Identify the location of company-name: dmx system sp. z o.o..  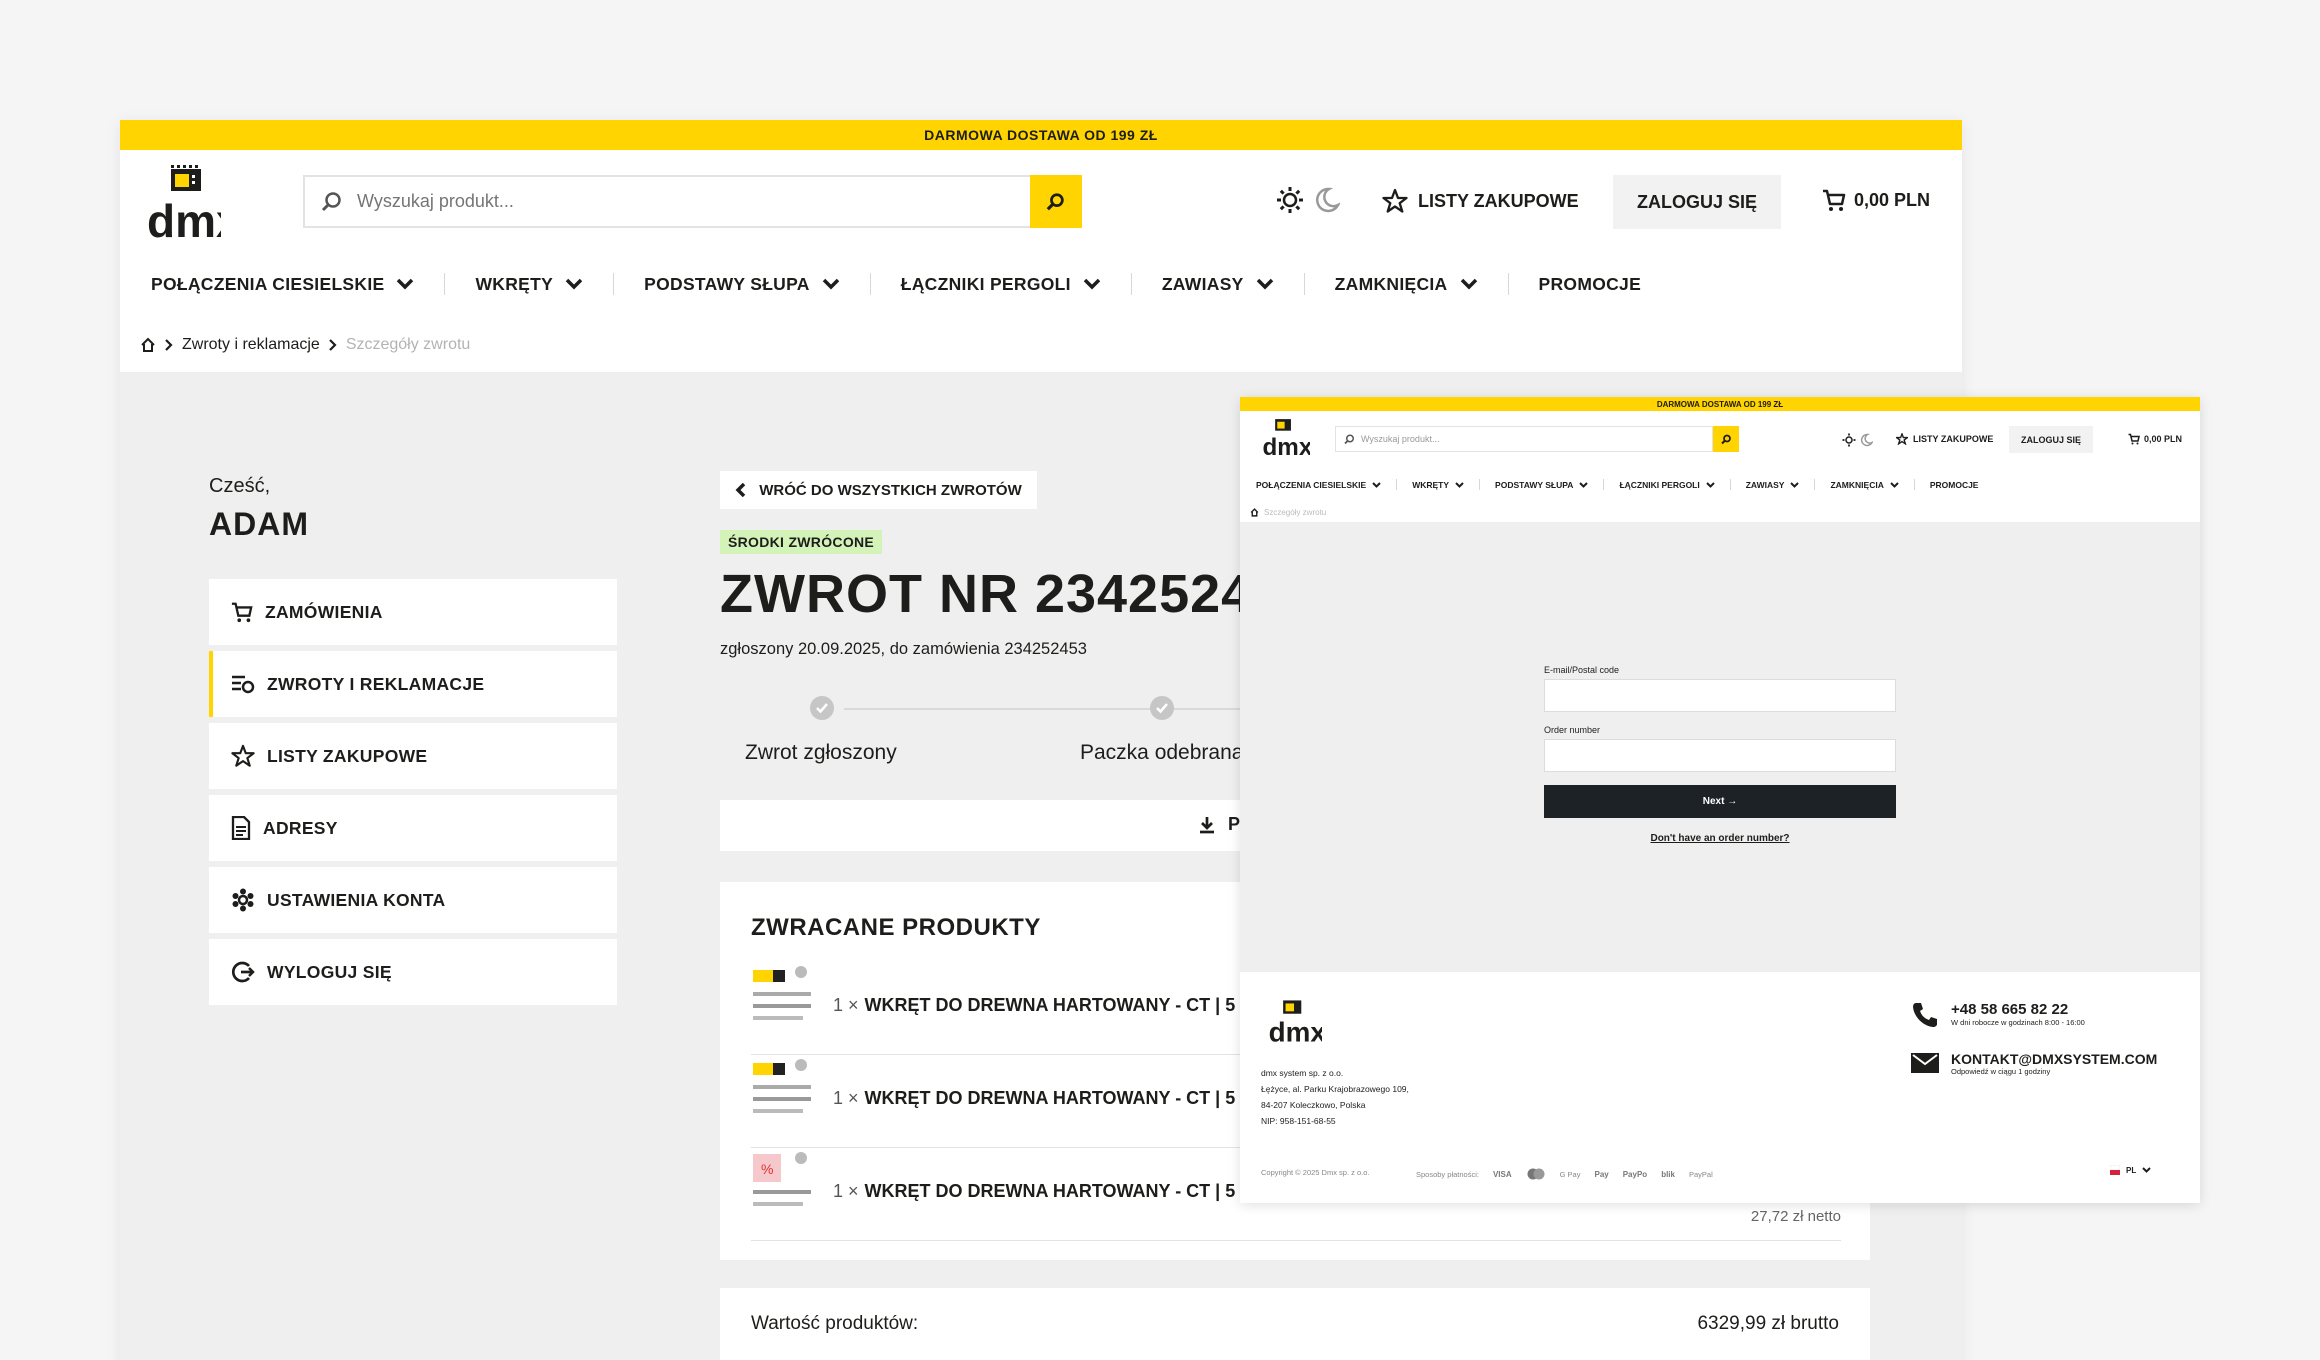
(1302, 1073).